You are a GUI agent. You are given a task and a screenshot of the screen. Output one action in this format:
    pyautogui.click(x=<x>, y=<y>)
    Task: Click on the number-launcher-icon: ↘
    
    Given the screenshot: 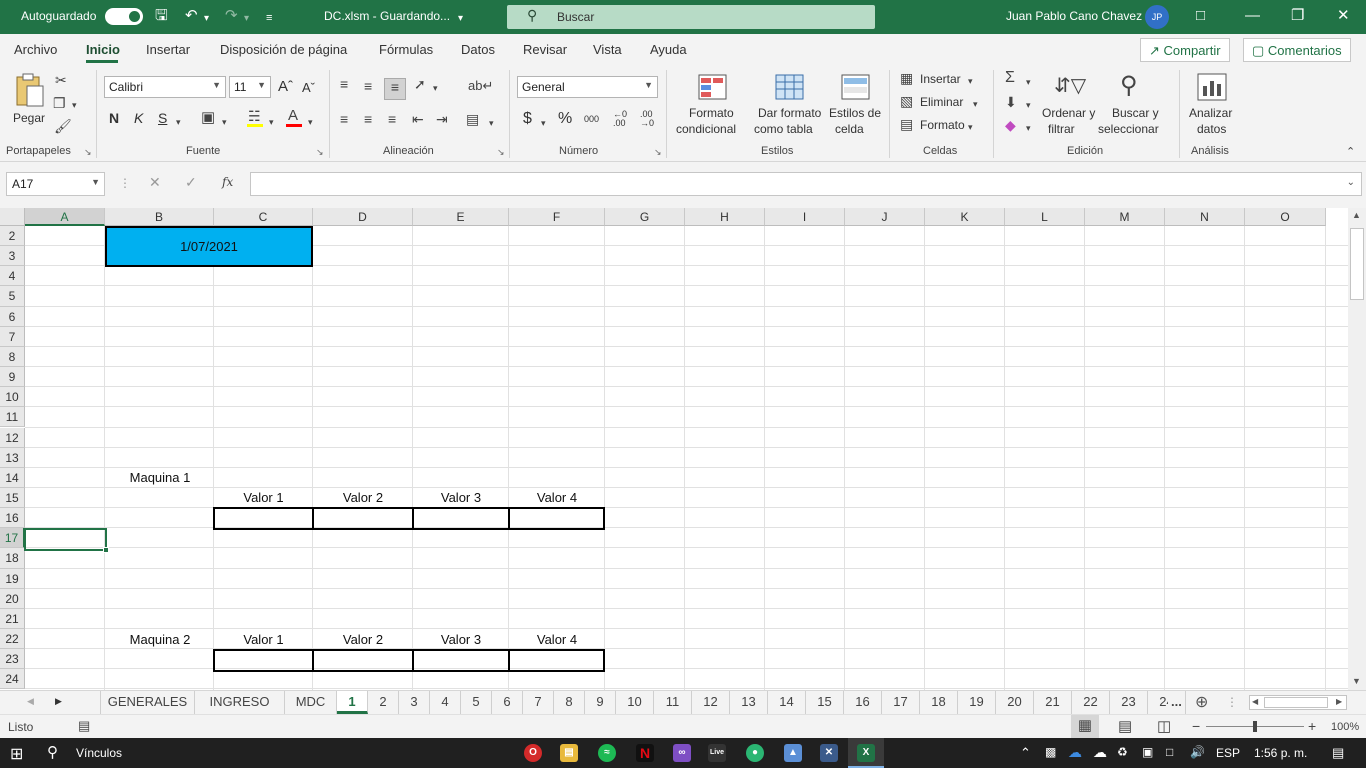 What is the action you would take?
    pyautogui.click(x=658, y=152)
    